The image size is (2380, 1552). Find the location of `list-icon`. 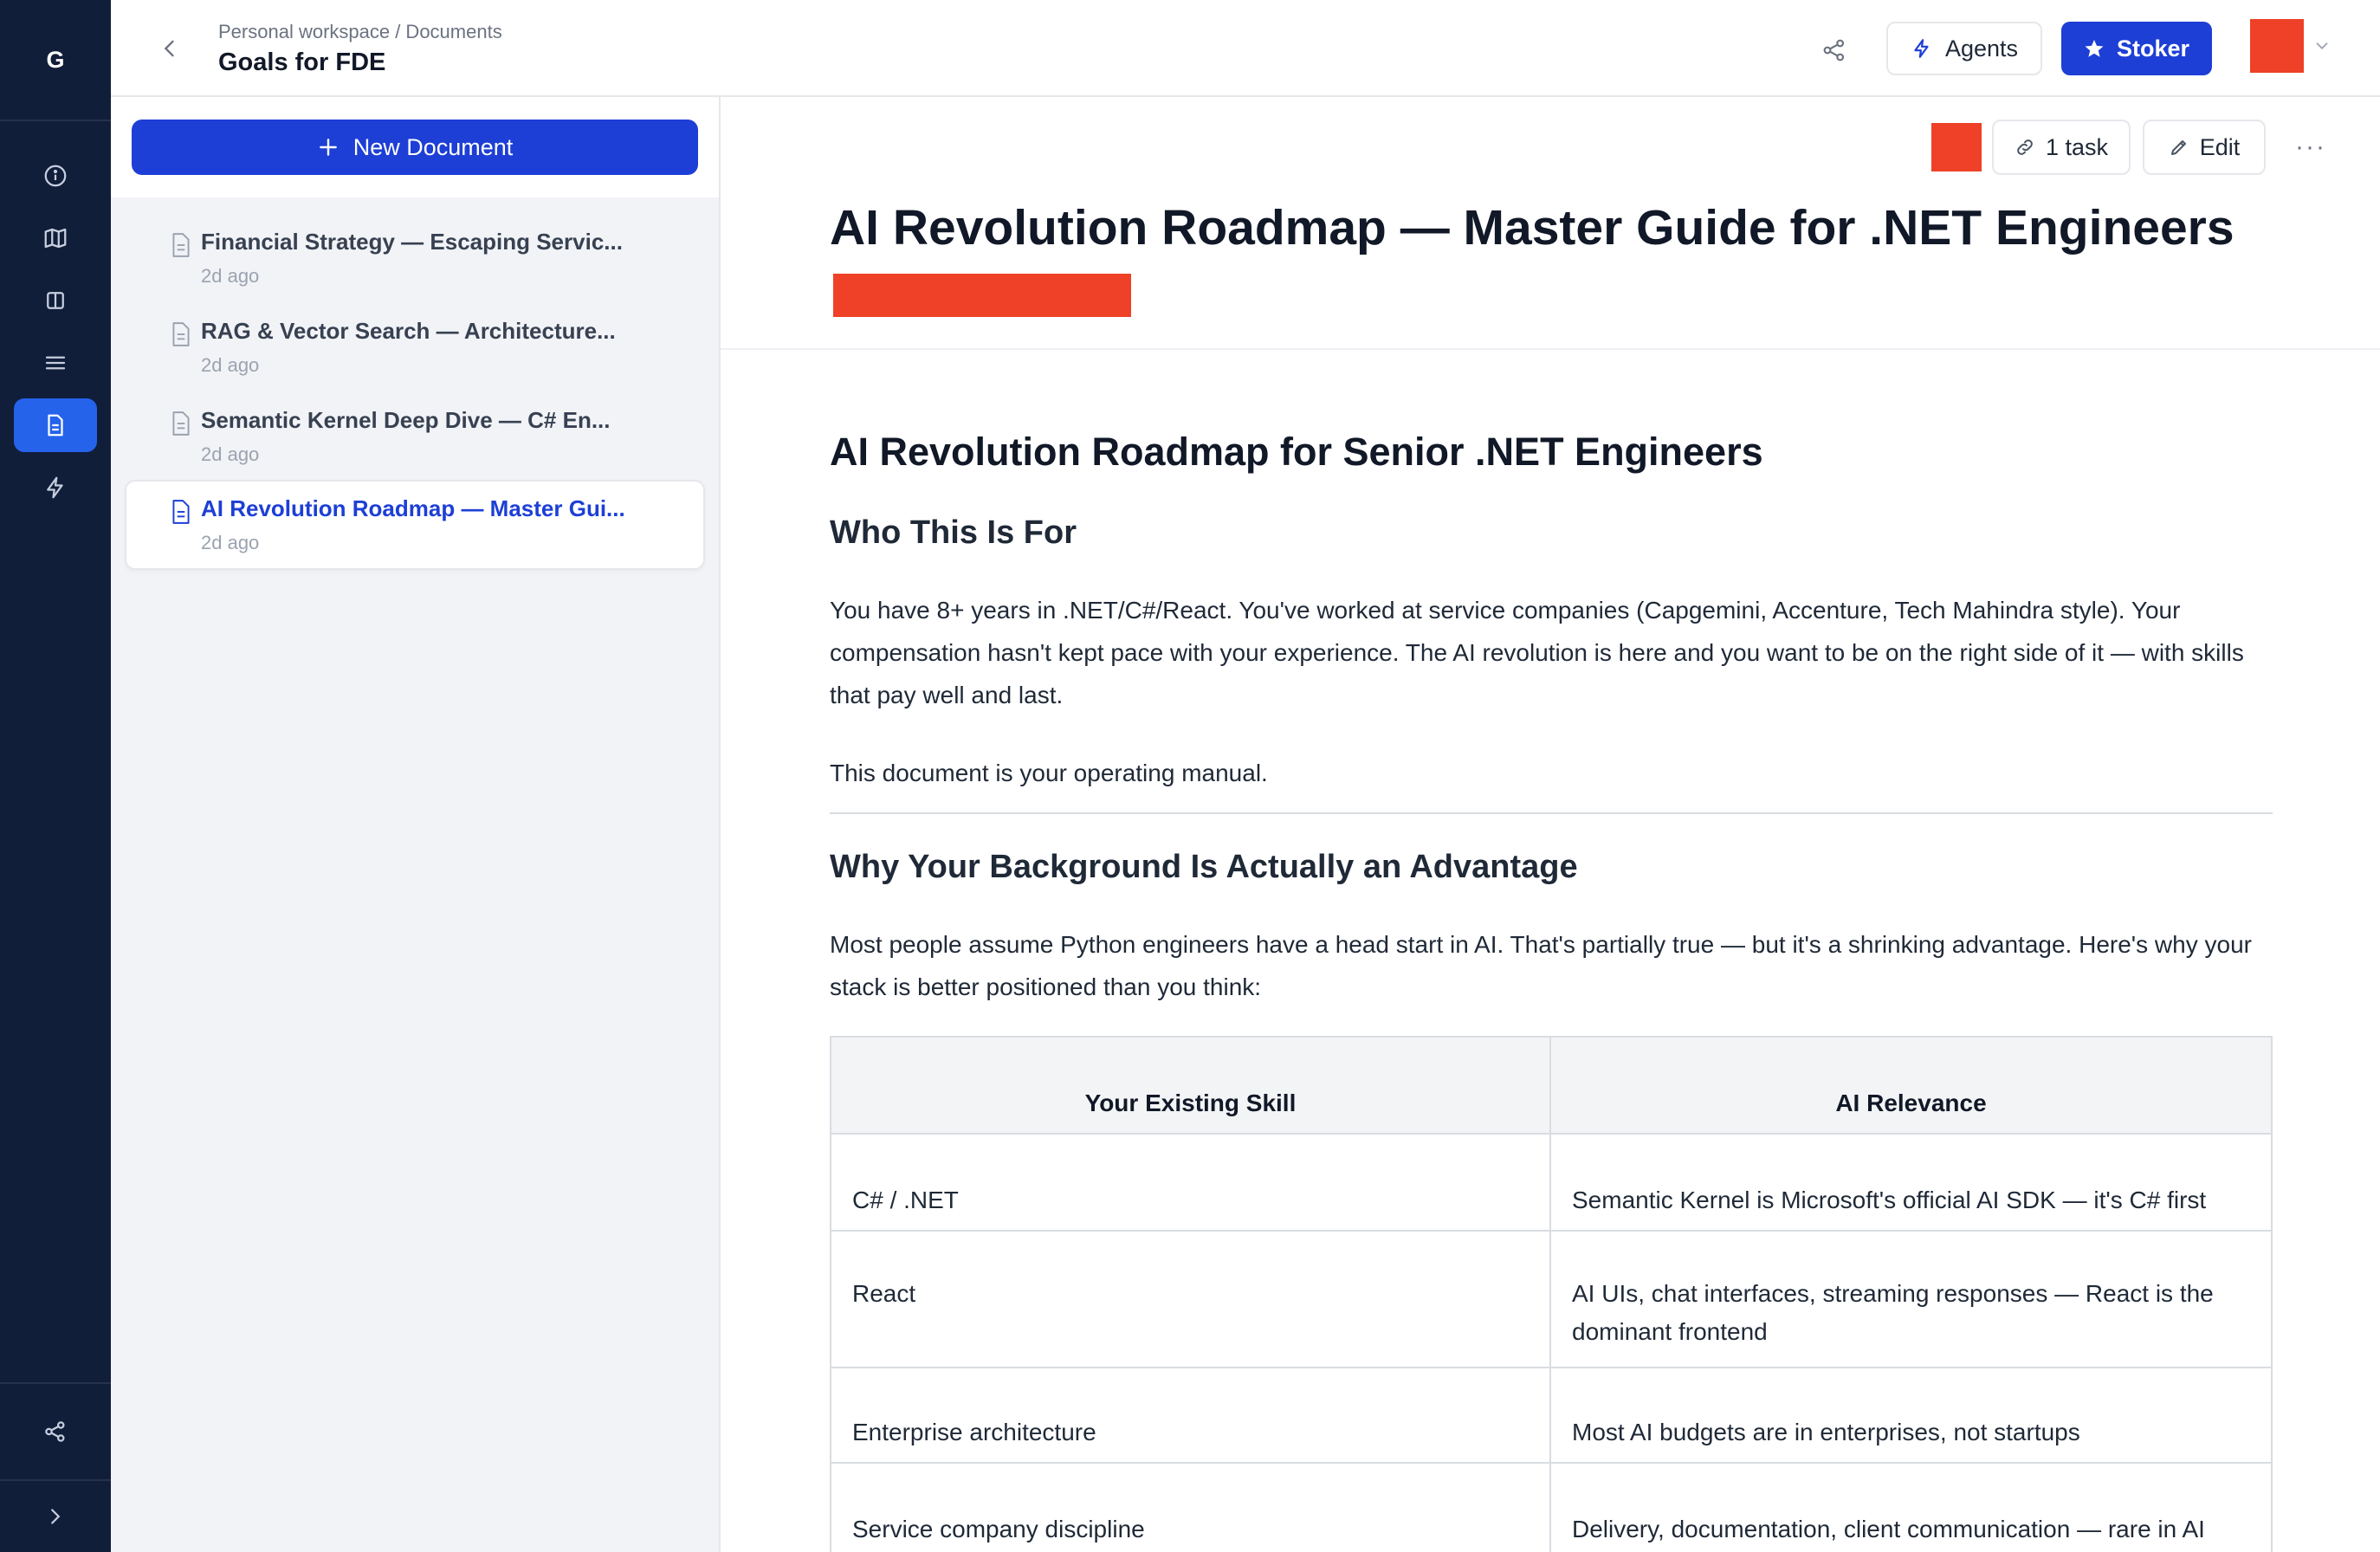

list-icon is located at coordinates (55, 363).